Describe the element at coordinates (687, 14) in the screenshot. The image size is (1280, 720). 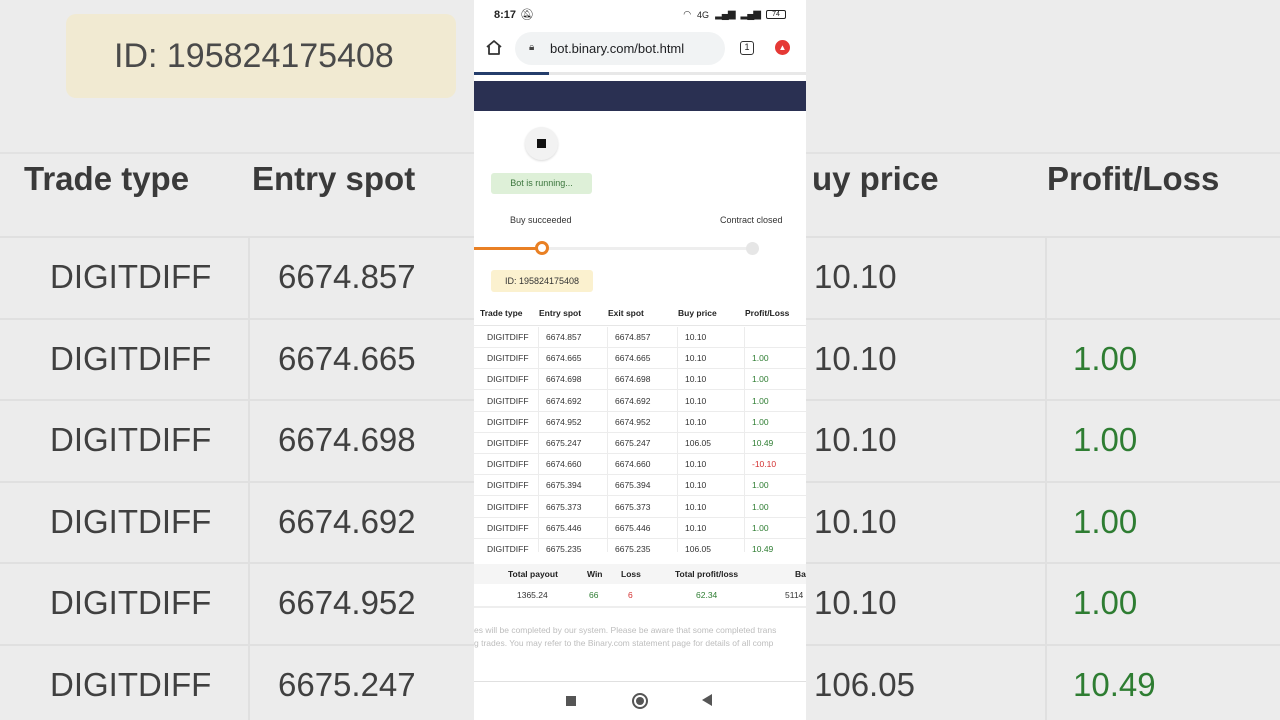
I see `wifi-icon: ◠` at that location.